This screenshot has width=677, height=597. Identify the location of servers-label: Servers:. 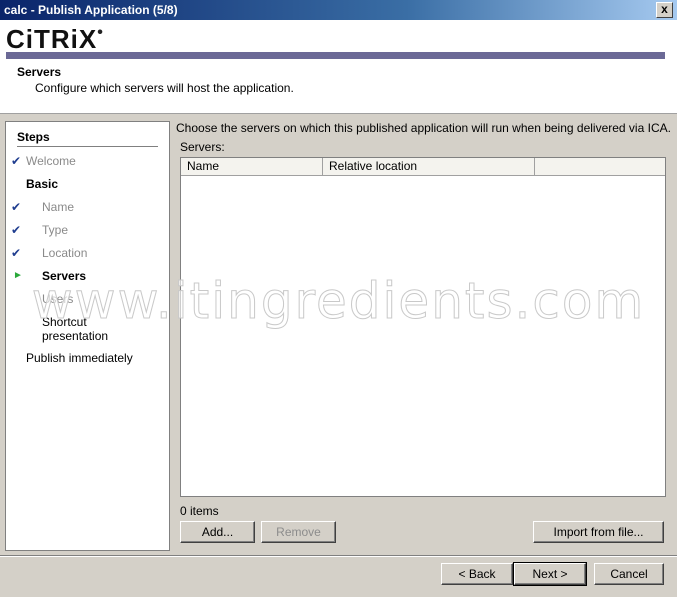
(202, 147).